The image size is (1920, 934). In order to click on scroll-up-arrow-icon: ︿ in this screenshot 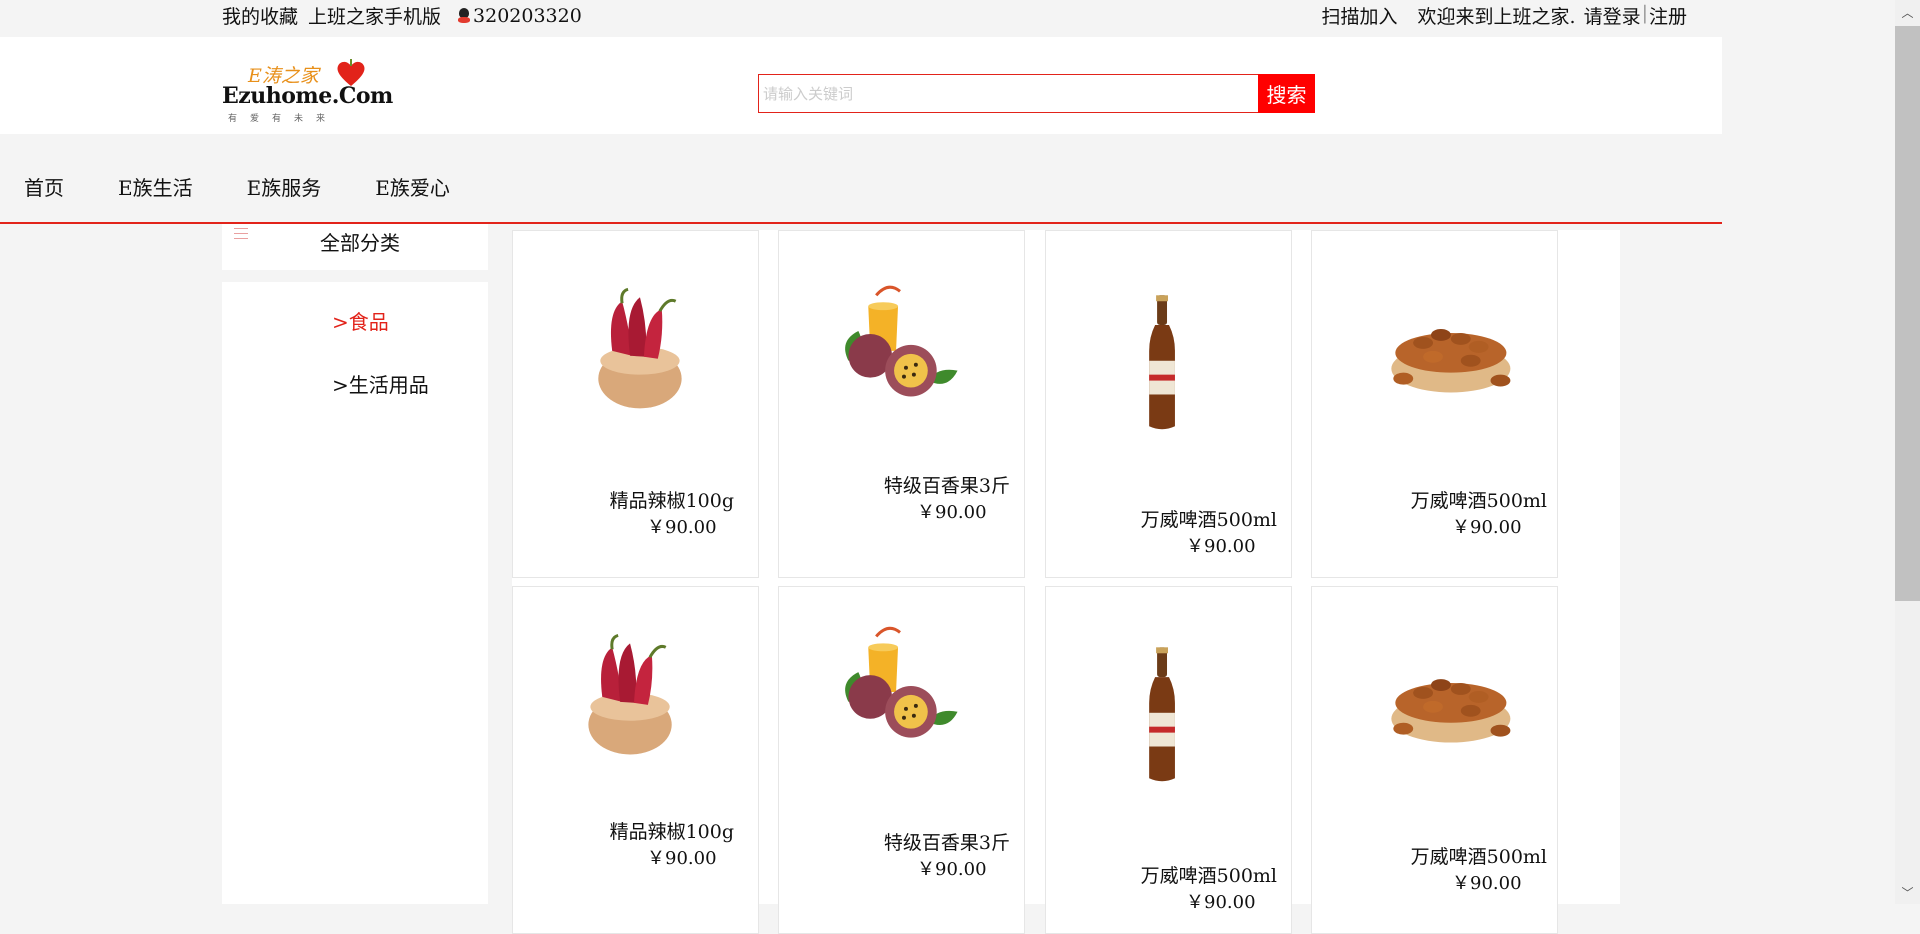, I will do `click(1907, 12)`.